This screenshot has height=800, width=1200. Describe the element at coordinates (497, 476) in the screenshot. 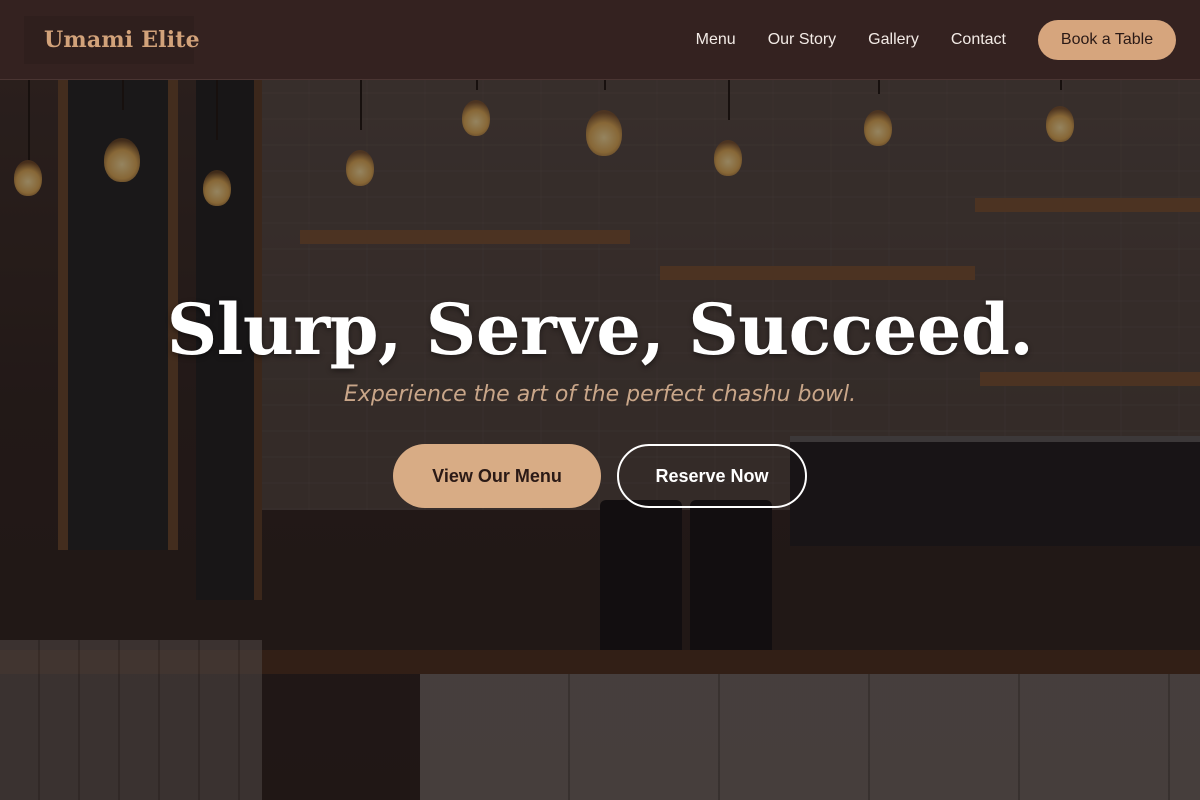

I see `view-menu-button: View Our Menu` at that location.